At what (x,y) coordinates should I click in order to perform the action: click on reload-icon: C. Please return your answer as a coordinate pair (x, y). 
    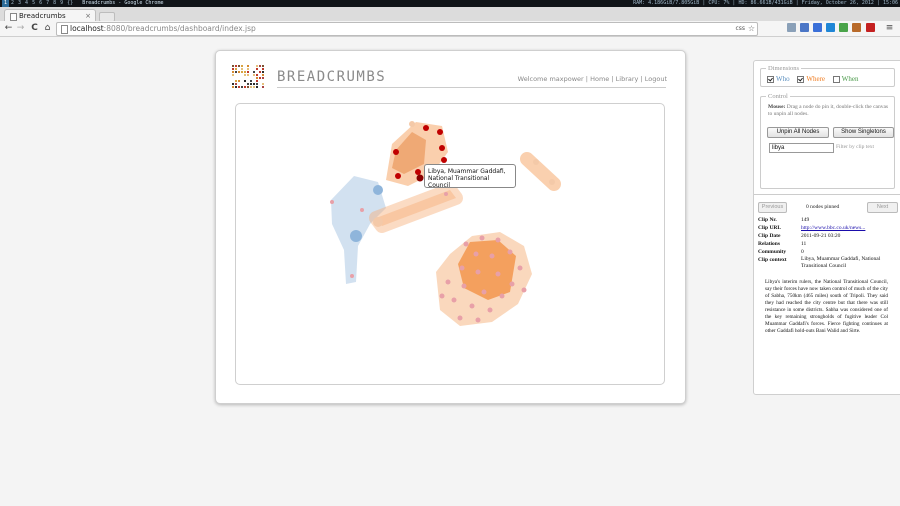
    Looking at the image, I should click on (34, 28).